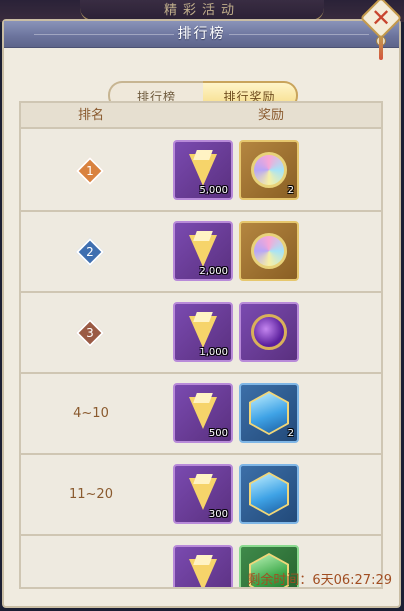 This screenshot has width=404, height=611. I want to click on reward-item: 1,000, so click(203, 332).